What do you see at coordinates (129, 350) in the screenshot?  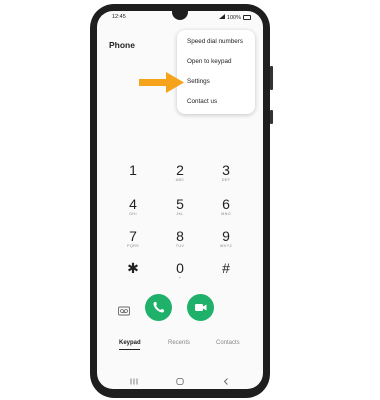 I see `active-tab-indicator` at bounding box center [129, 350].